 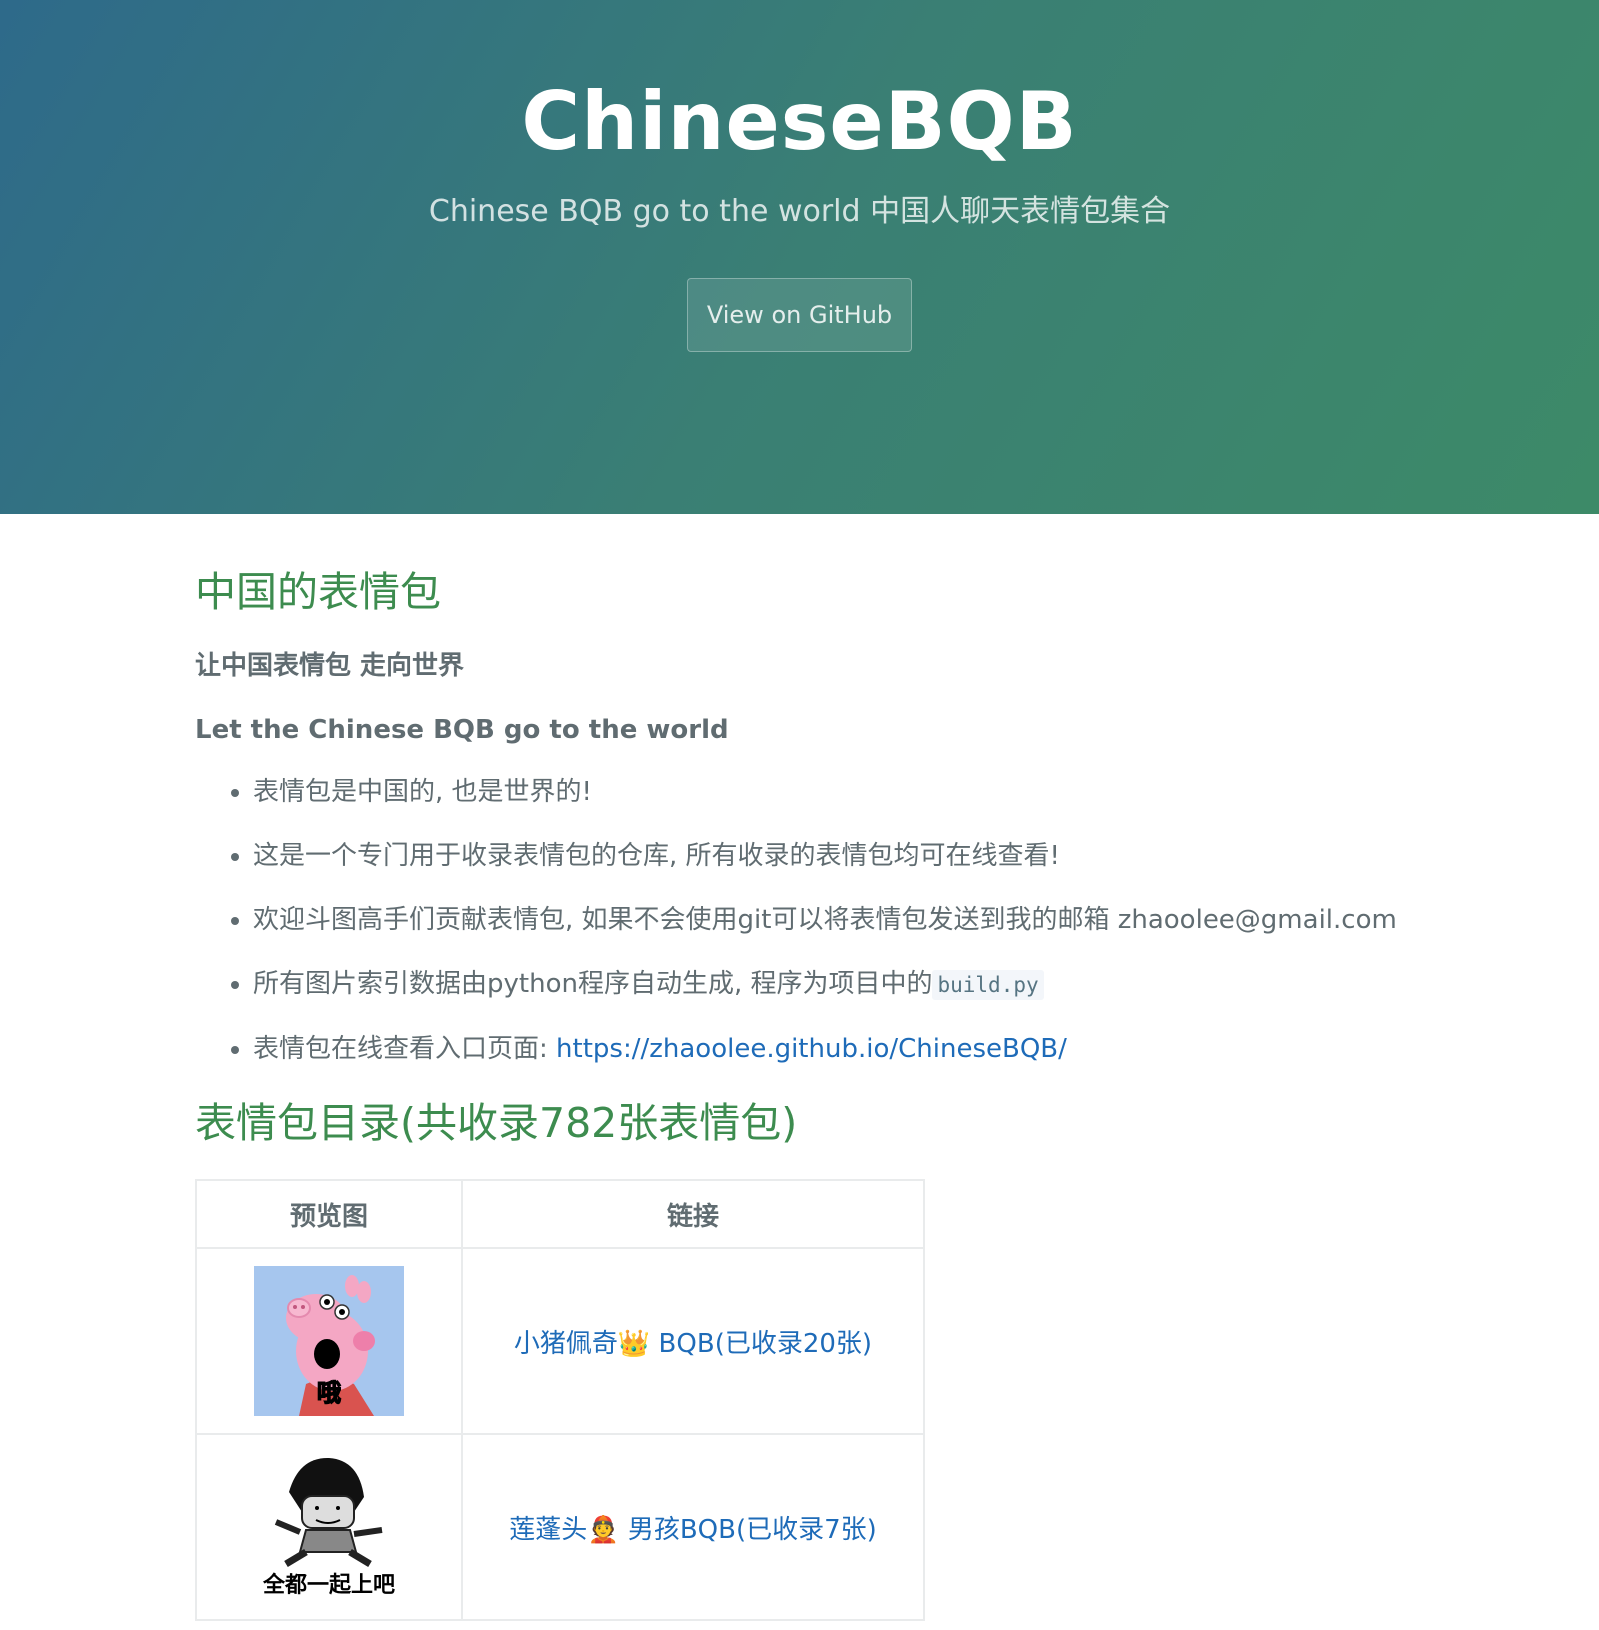 I want to click on link-cell: 小猪佩奇👑 BQB(已收录20张), so click(x=693, y=1341).